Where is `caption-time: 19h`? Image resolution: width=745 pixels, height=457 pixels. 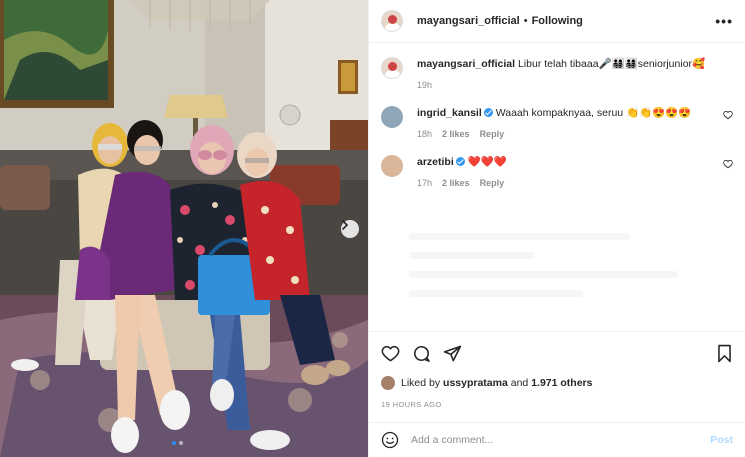 caption-time: 19h is located at coordinates (424, 85).